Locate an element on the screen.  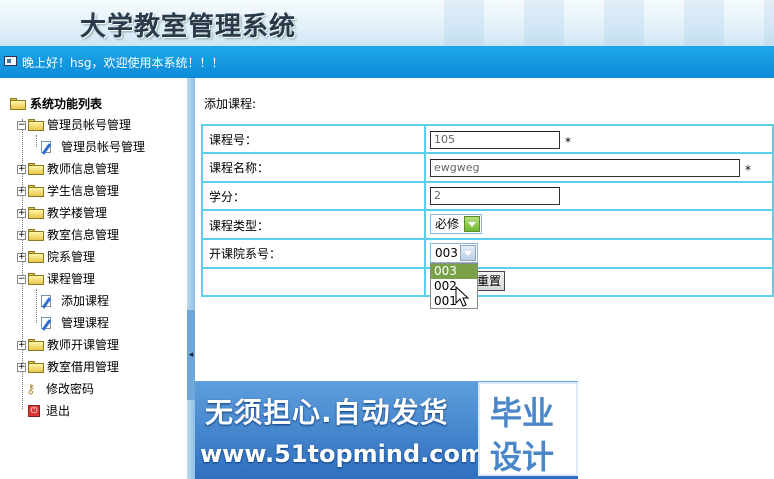
key-icon: ⚷ is located at coordinates (31, 389).